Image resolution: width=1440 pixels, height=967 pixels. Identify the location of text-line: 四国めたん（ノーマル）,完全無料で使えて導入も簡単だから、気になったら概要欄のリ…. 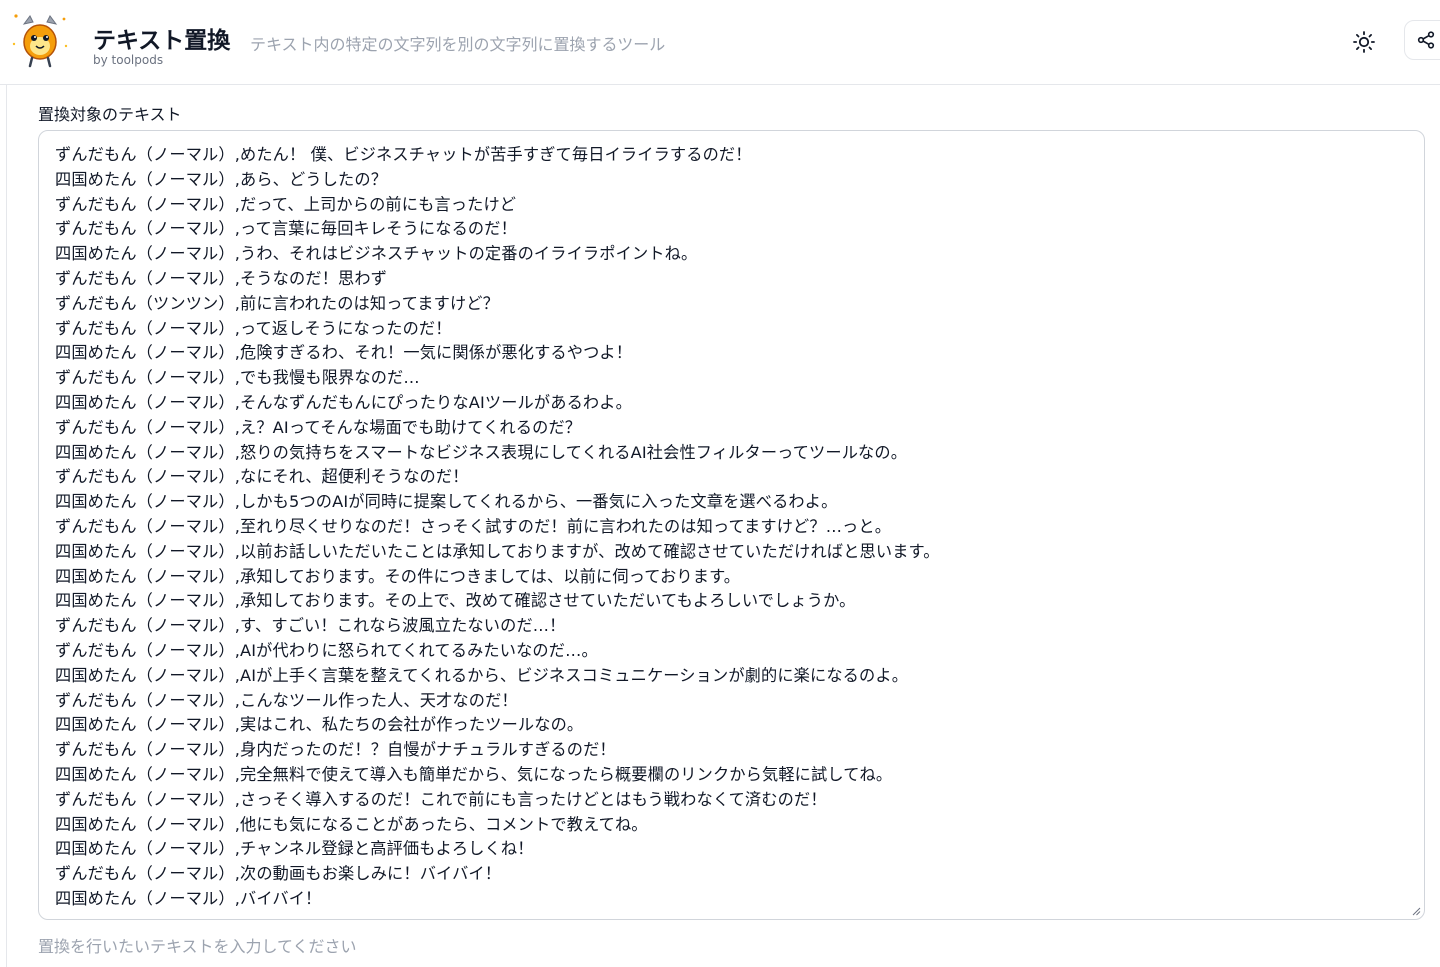
(474, 774).